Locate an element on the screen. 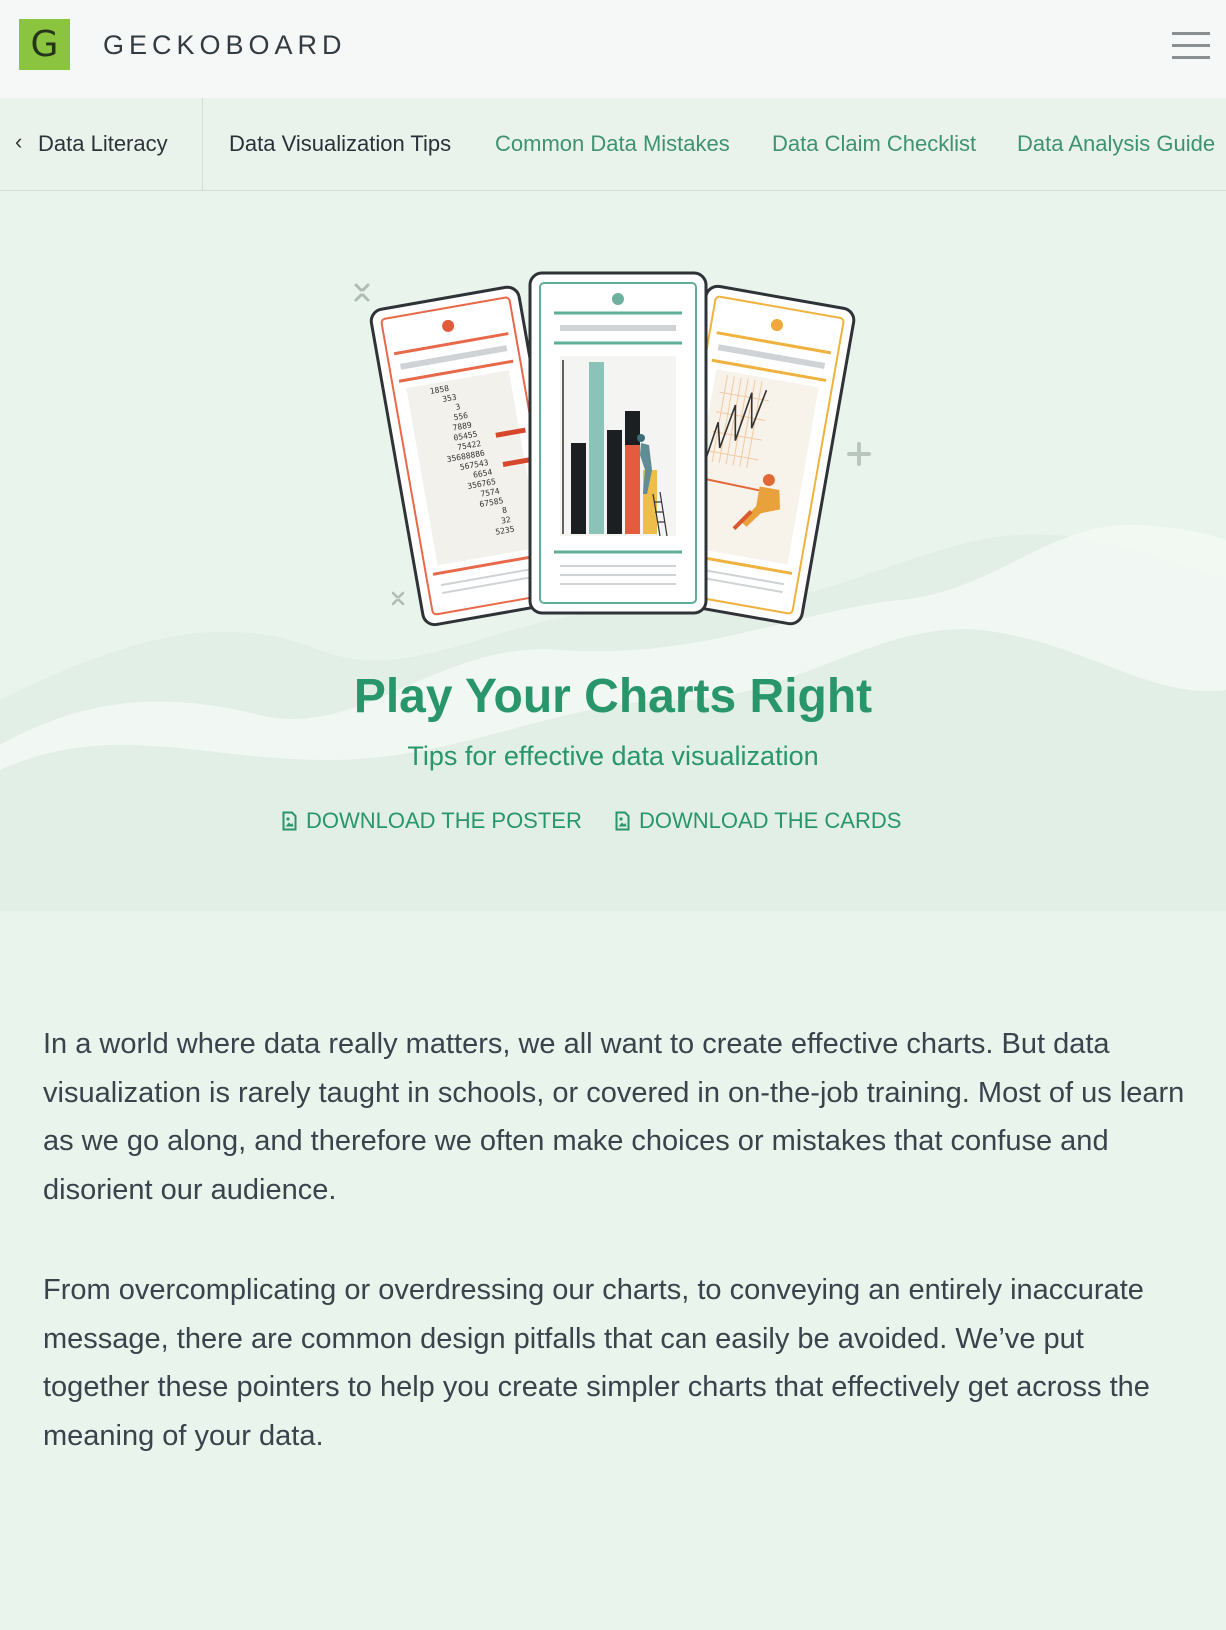 This screenshot has height=1630, width=1226. hamburger-menu-icon is located at coordinates (1189, 45).